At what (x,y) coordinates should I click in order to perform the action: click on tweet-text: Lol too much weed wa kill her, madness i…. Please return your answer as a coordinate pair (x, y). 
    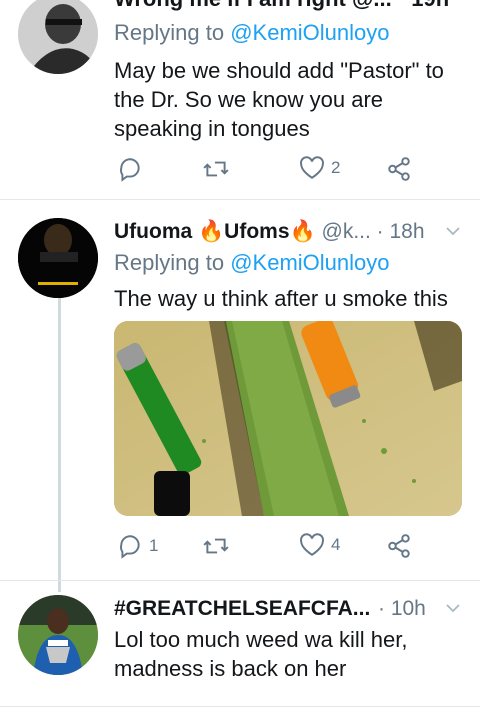
    Looking at the image, I should click on (261, 654).